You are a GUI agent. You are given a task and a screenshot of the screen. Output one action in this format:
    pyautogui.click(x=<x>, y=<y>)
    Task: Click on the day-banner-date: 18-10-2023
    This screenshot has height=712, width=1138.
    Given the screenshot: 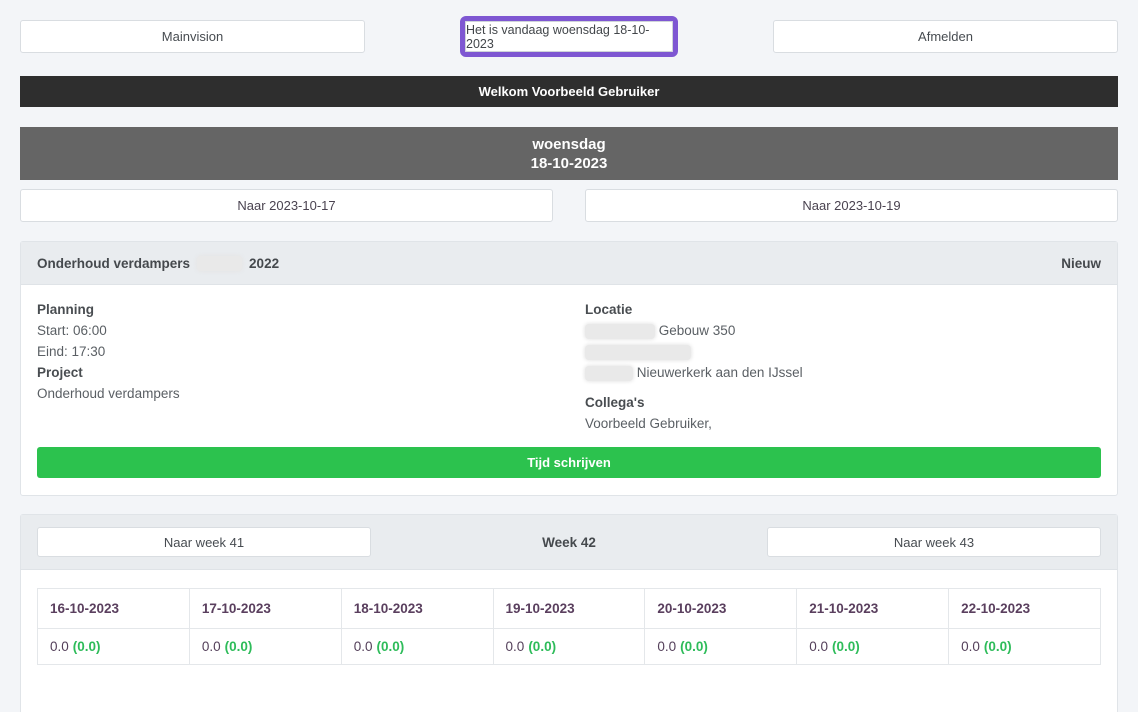 What is the action you would take?
    pyautogui.click(x=569, y=163)
    